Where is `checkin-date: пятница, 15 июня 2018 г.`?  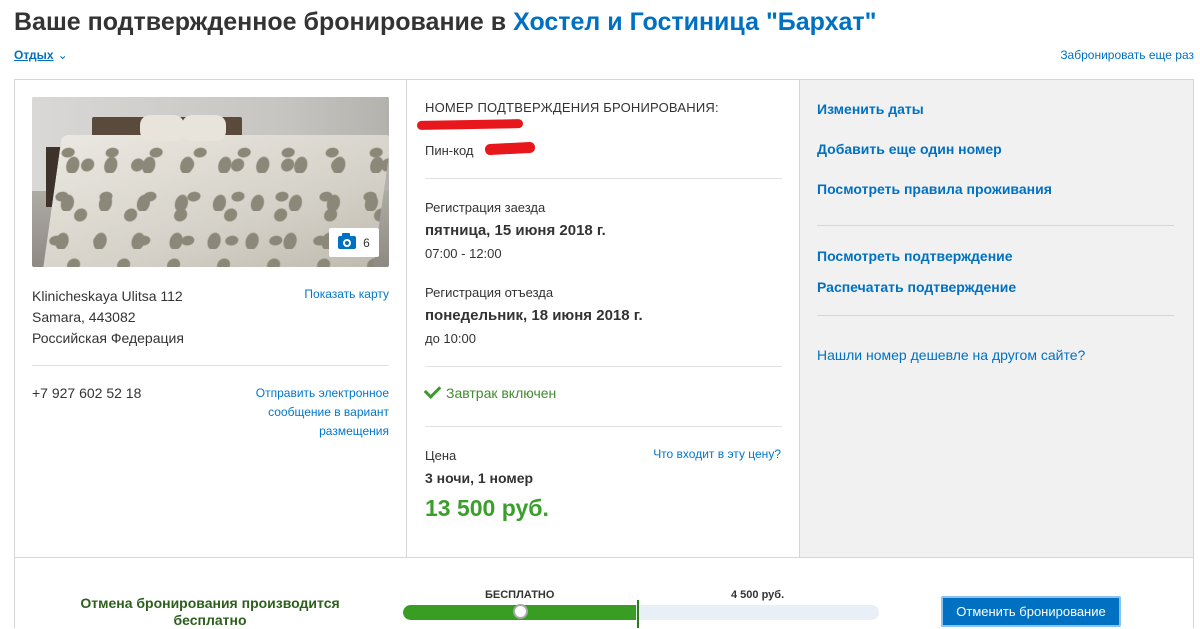 checkin-date: пятница, 15 июня 2018 г. is located at coordinates (515, 230).